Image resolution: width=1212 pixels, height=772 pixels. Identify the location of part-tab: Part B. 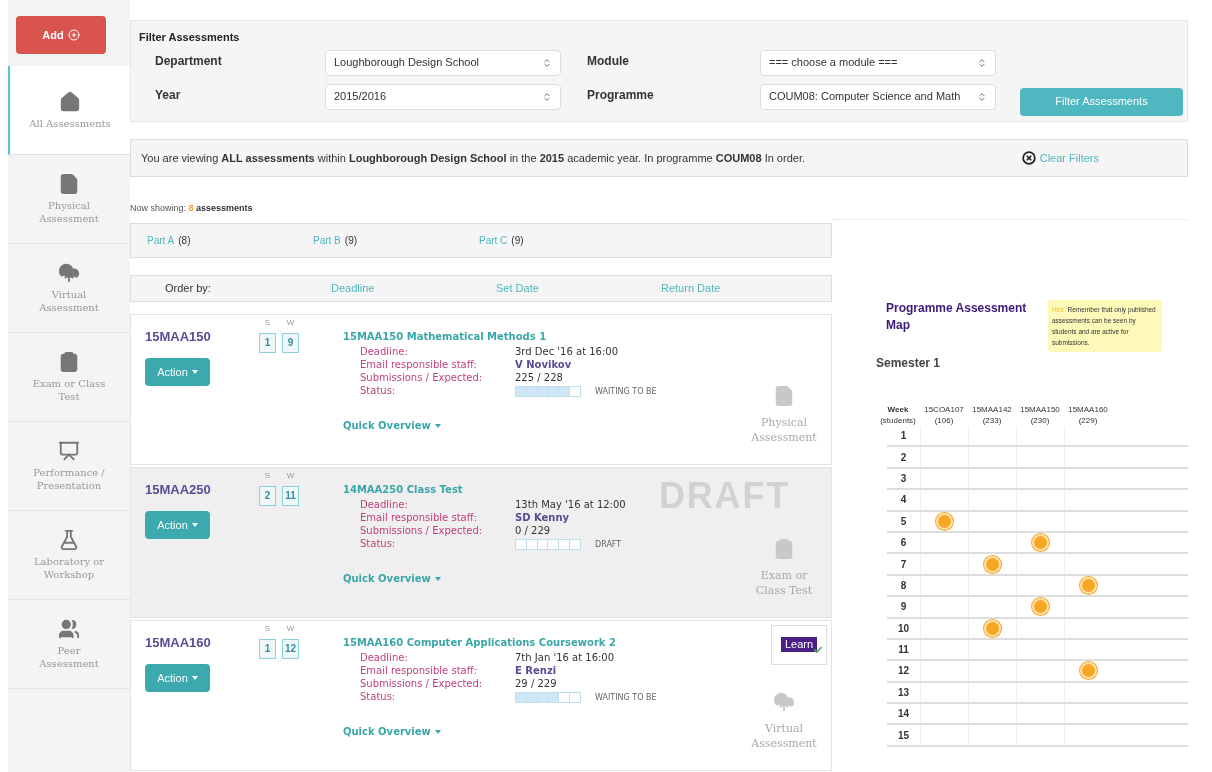
(327, 240).